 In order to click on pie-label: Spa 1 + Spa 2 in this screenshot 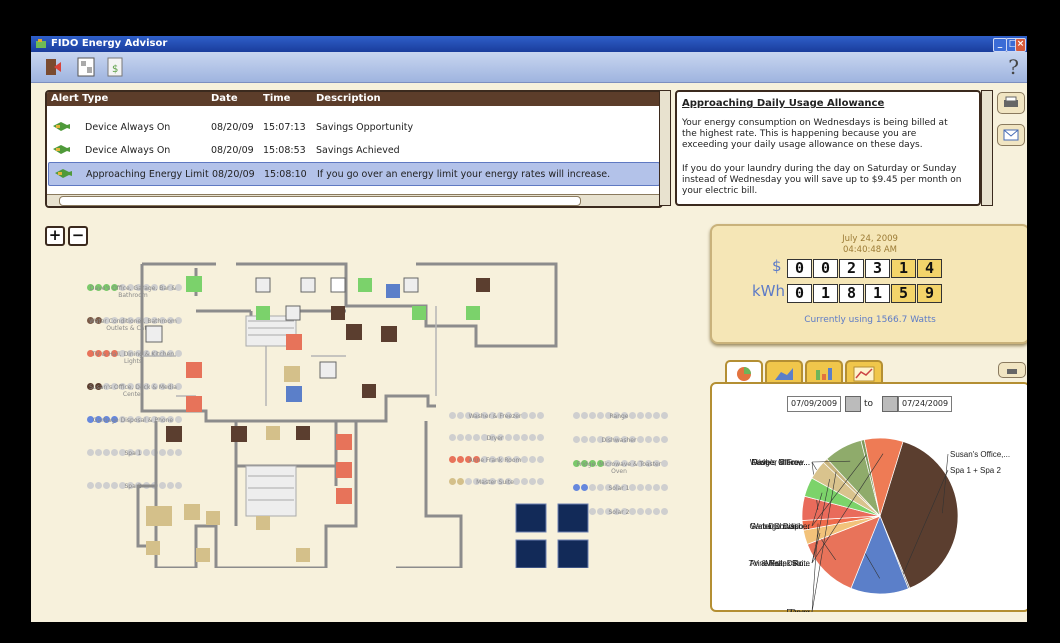, I will do `click(975, 470)`.